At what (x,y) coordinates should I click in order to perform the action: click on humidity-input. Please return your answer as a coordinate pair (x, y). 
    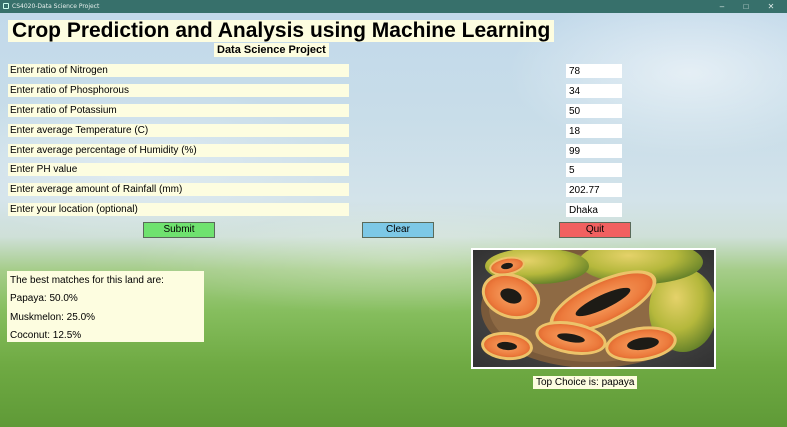
    Looking at the image, I should click on (594, 151).